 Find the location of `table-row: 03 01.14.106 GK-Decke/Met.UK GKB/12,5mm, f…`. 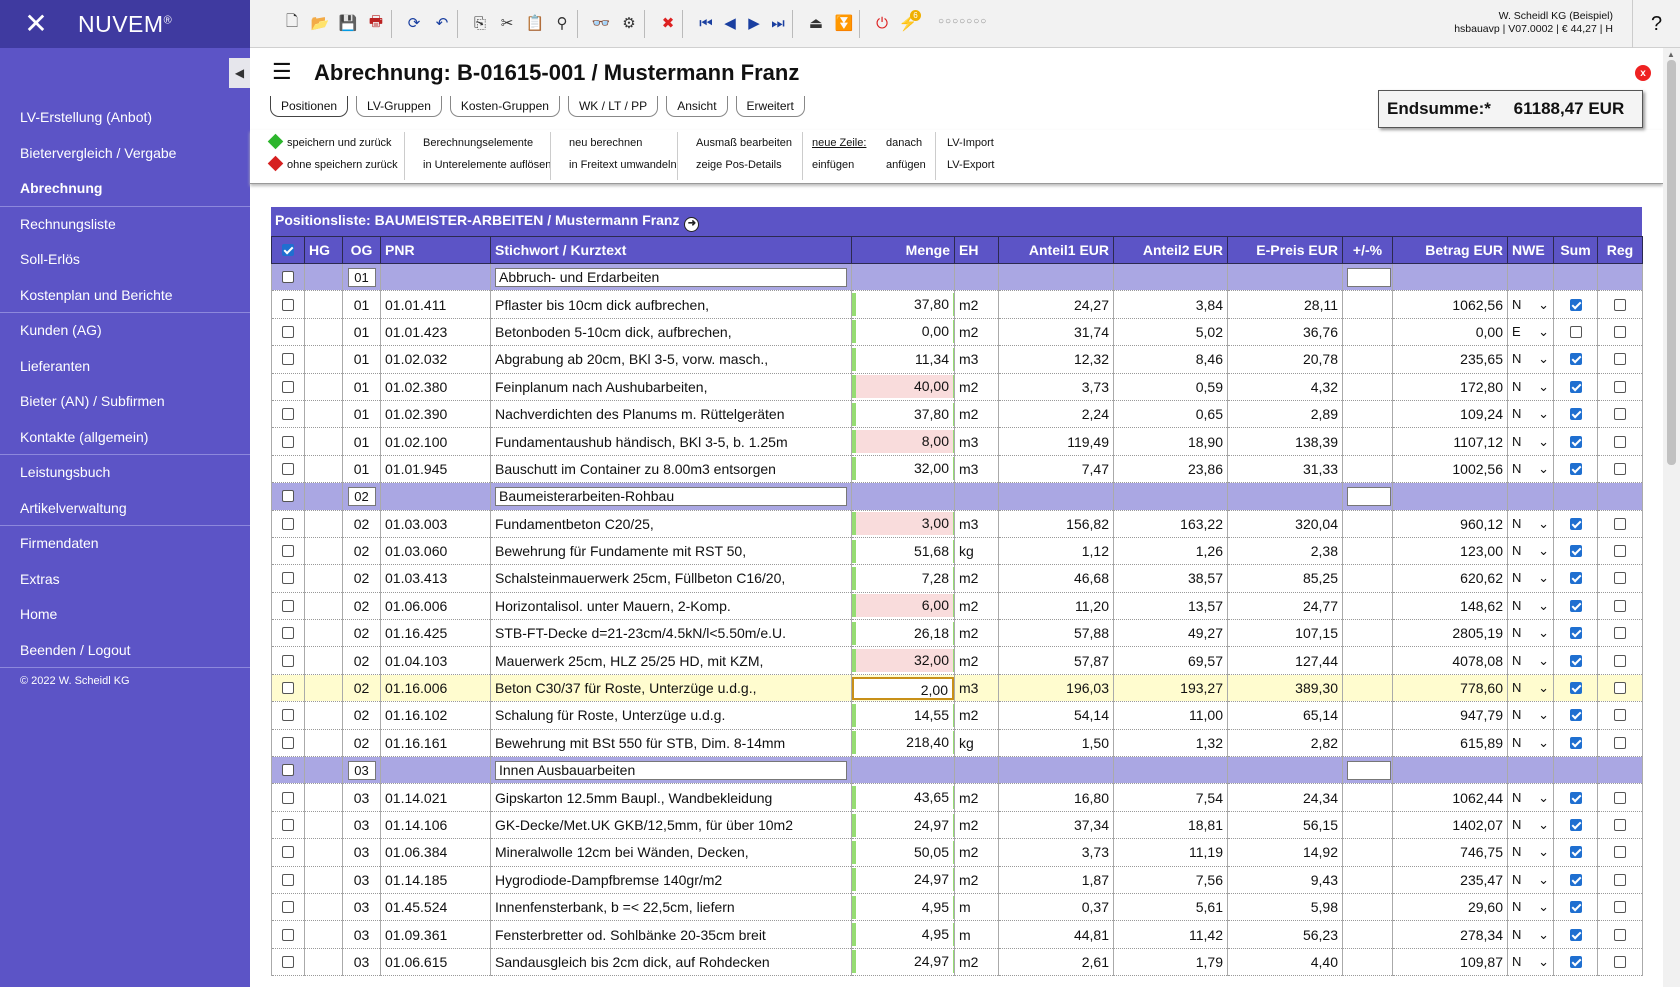

table-row: 03 01.14.106 GK-Decke/Met.UK GKB/12,5mm, f… is located at coordinates (957, 825).